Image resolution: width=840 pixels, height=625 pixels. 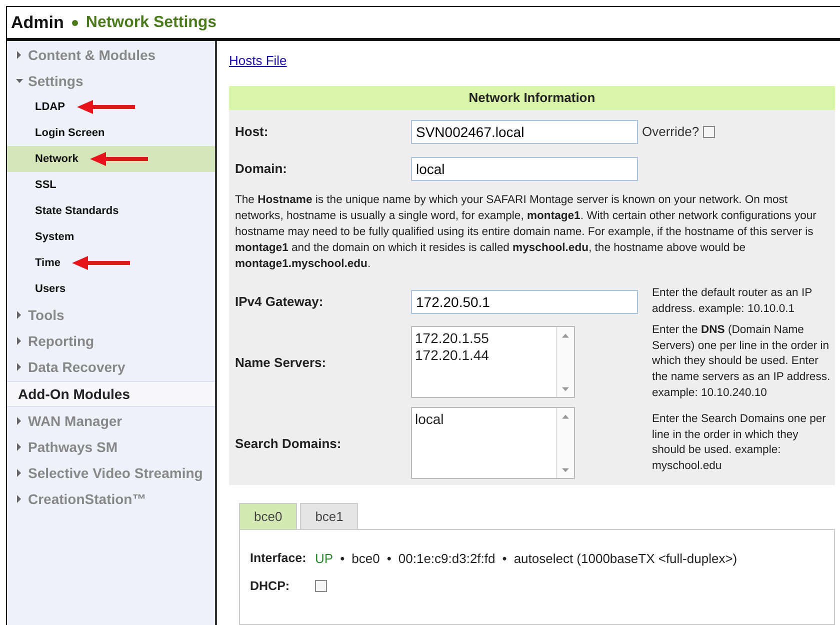 What do you see at coordinates (709, 132) in the screenshot?
I see `override-checkbox` at bounding box center [709, 132].